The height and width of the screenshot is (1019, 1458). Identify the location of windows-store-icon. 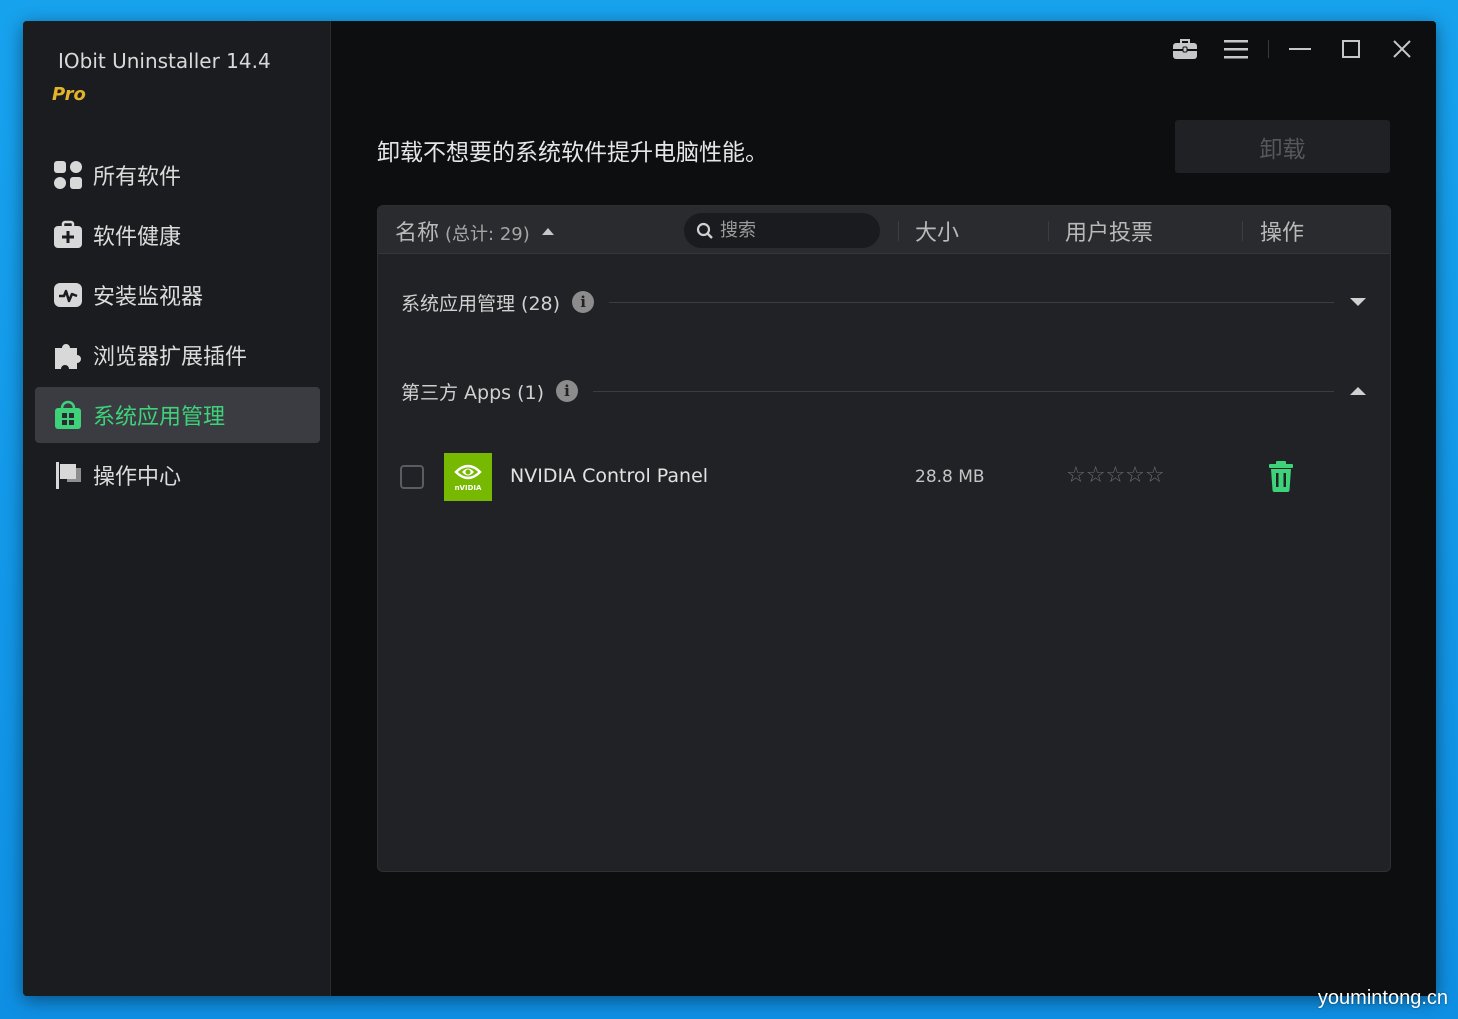
(68, 415).